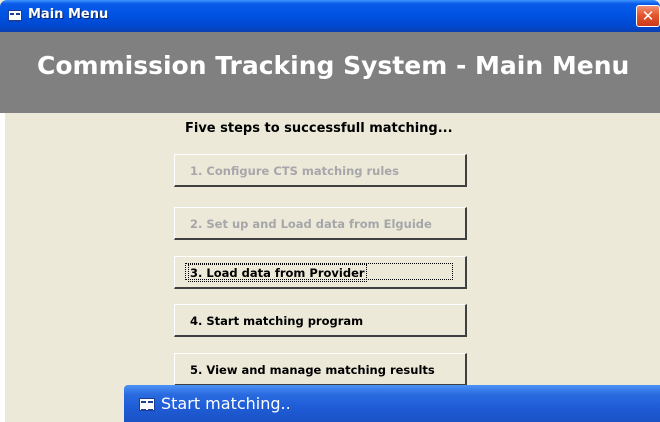 The width and height of the screenshot is (660, 422). I want to click on load-elguide-button: 2. Set up and Load data from Elguide, so click(320, 223).